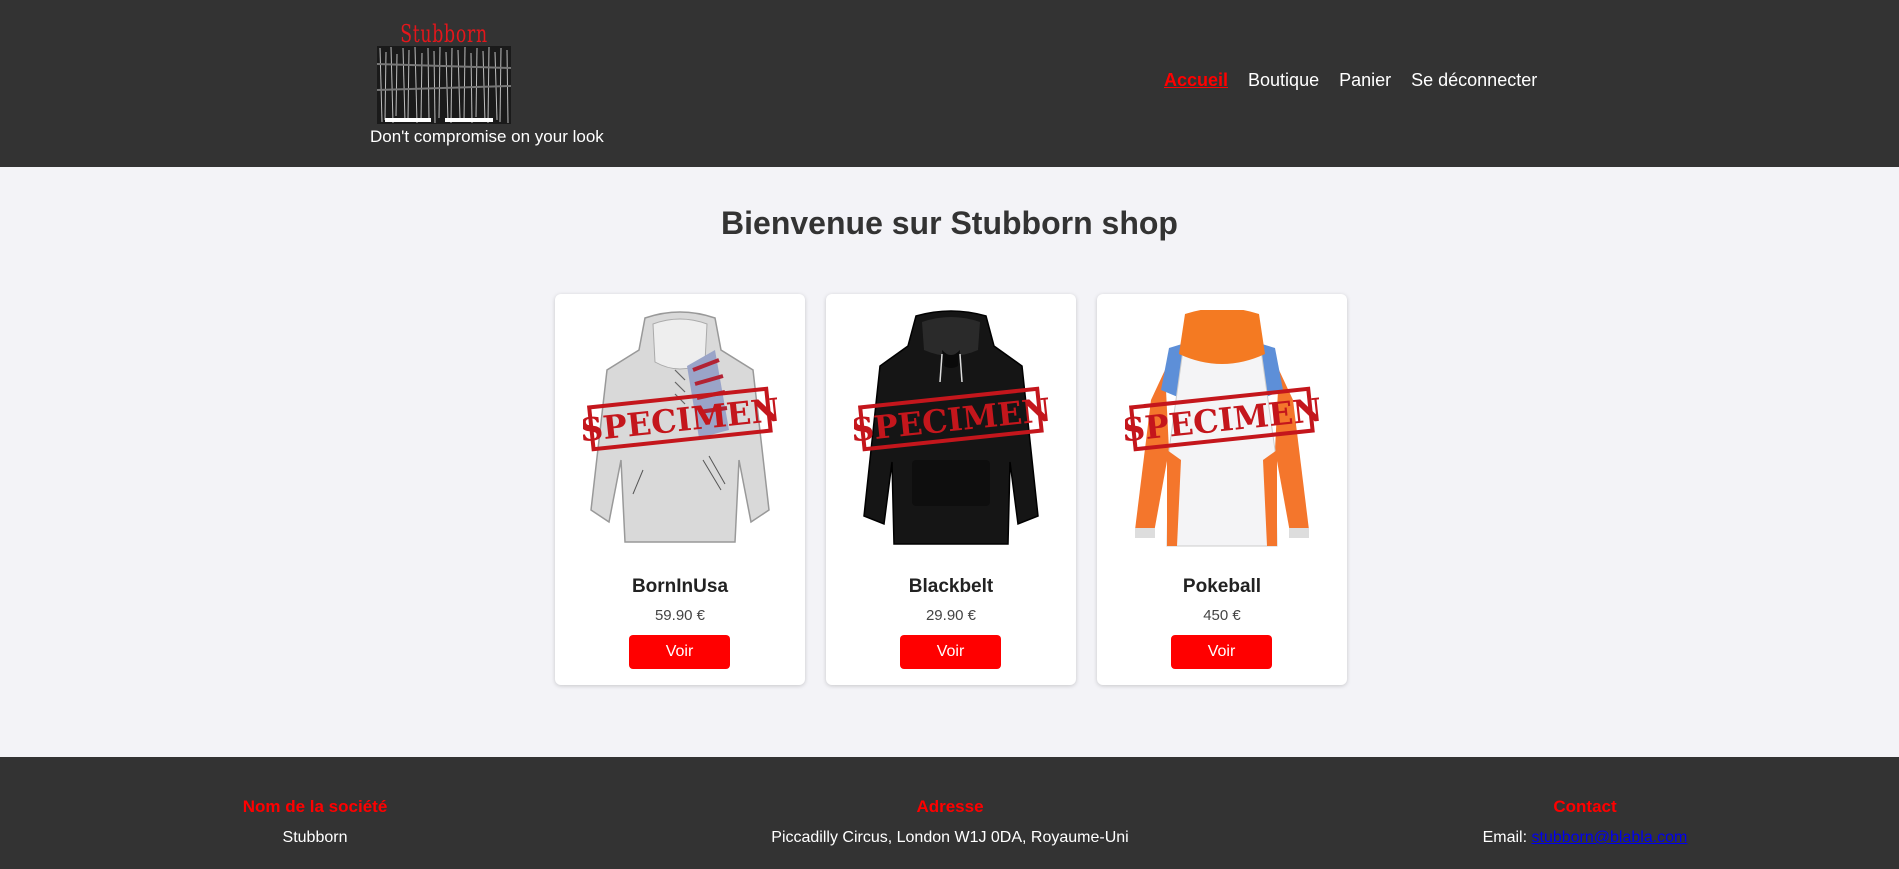 The image size is (1899, 869). I want to click on product-card: SPECIMEN Pokeball 450 € Voir, so click(1222, 489).